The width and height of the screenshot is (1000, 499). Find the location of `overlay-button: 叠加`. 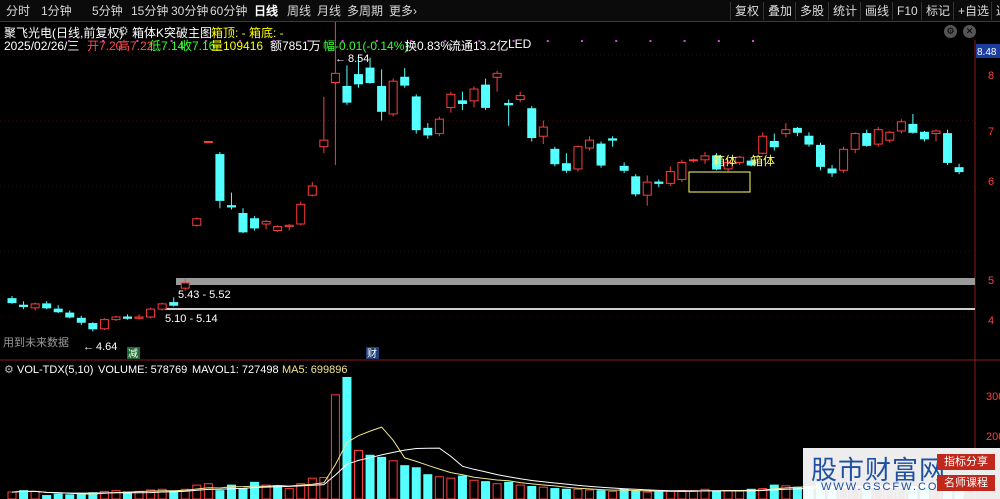

overlay-button: 叠加 is located at coordinates (779, 11).